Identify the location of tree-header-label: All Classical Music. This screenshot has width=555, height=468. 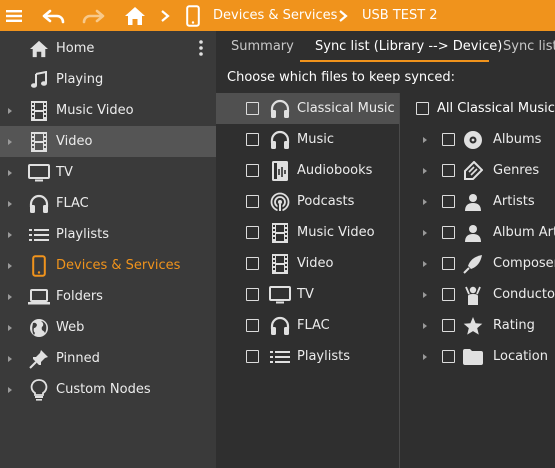
(496, 108).